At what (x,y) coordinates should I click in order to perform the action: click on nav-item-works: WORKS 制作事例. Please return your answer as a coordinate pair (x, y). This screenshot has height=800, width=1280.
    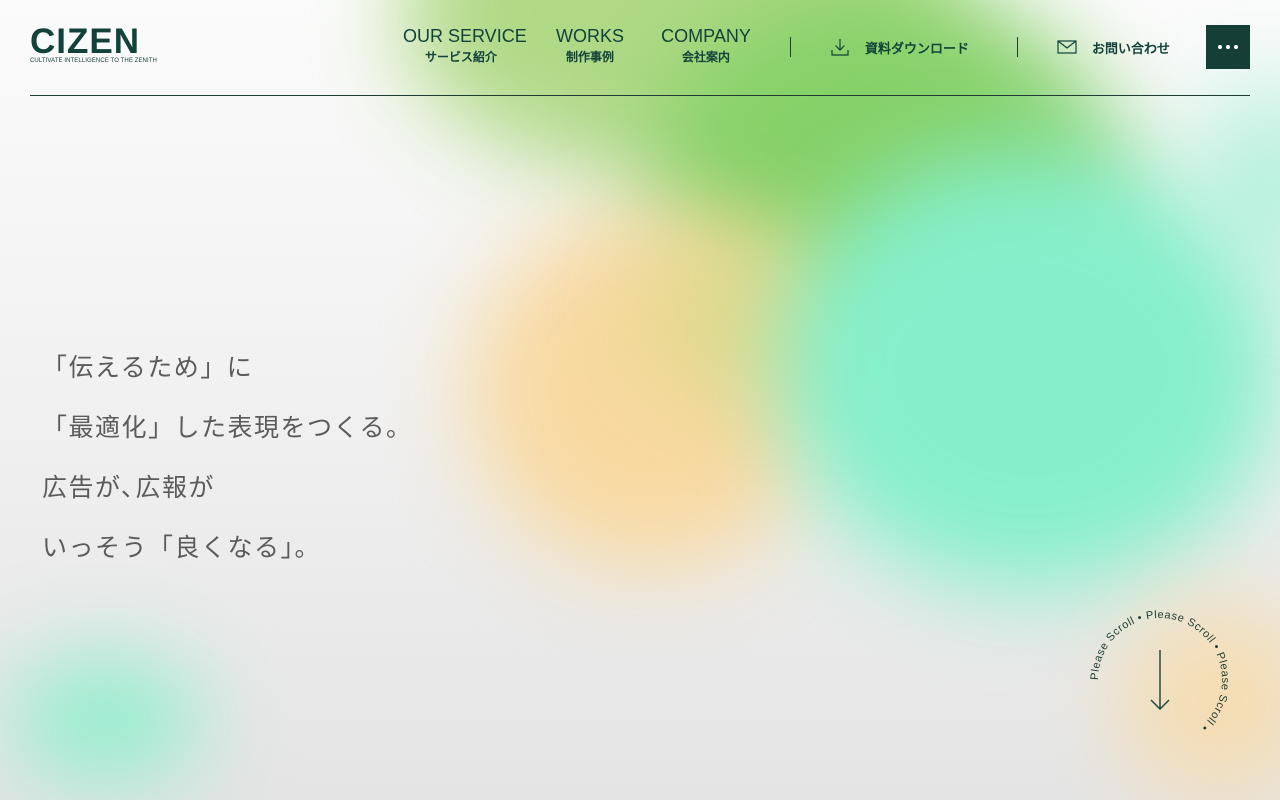
    Looking at the image, I should click on (590, 45).